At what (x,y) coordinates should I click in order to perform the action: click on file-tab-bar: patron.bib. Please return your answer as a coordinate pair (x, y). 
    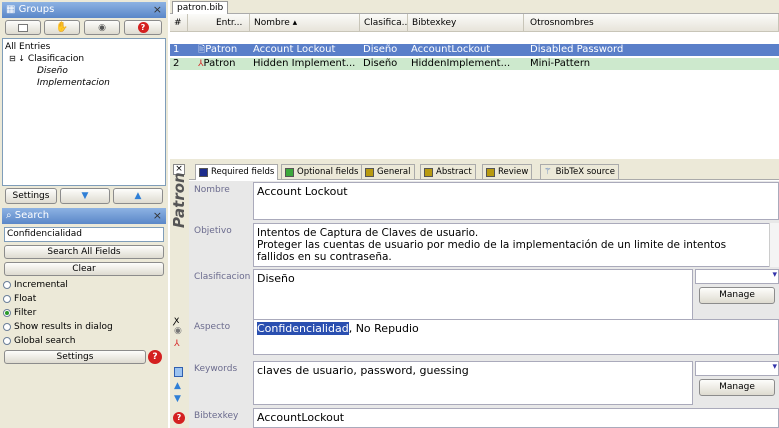
    Looking at the image, I should click on (474, 7).